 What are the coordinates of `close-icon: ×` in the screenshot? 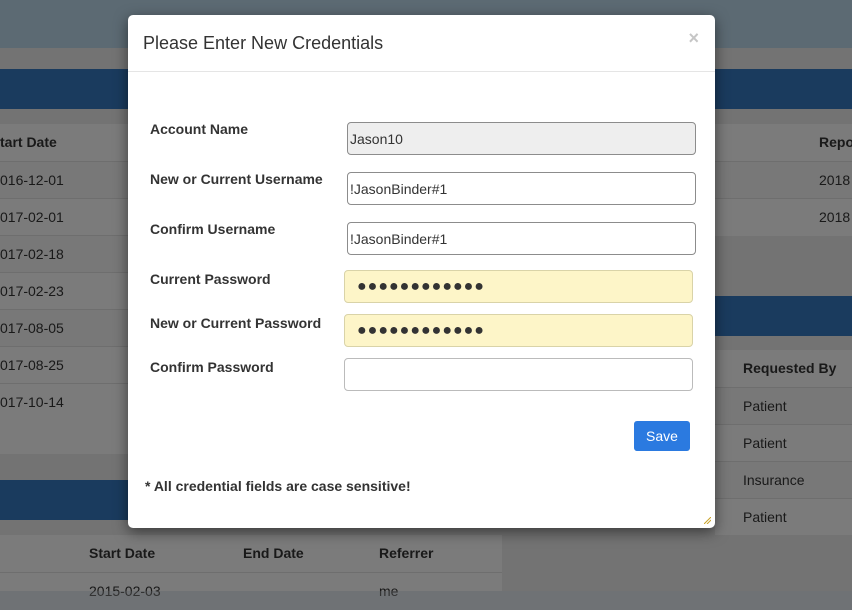 It's located at (693, 38).